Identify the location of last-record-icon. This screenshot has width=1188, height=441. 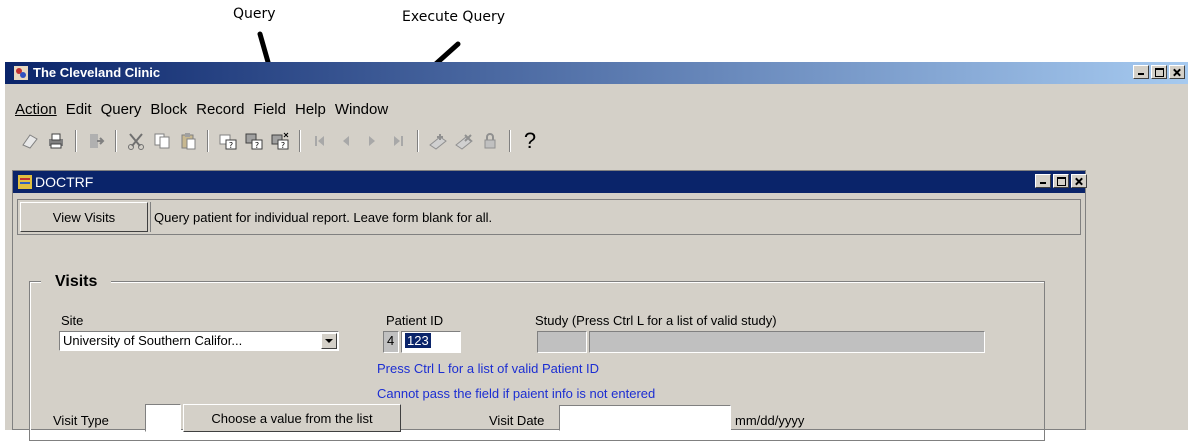
(398, 141).